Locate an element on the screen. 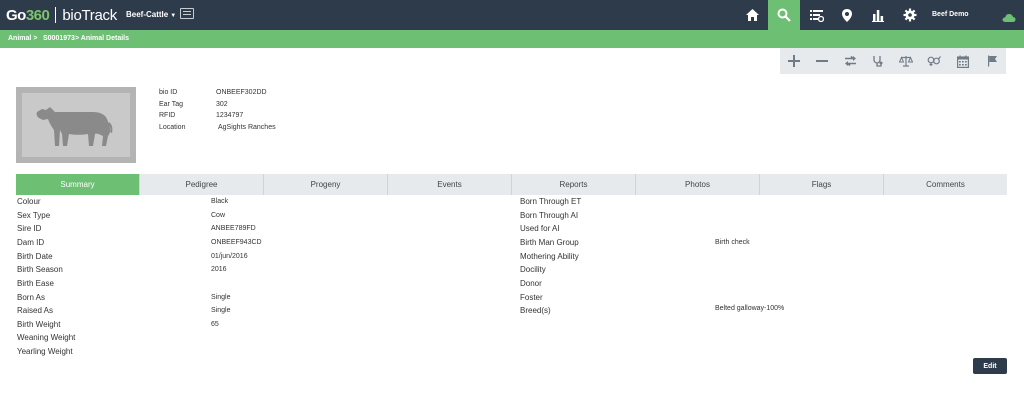 Image resolution: width=1024 pixels, height=401 pixels. tab-comments: Comments is located at coordinates (945, 184).